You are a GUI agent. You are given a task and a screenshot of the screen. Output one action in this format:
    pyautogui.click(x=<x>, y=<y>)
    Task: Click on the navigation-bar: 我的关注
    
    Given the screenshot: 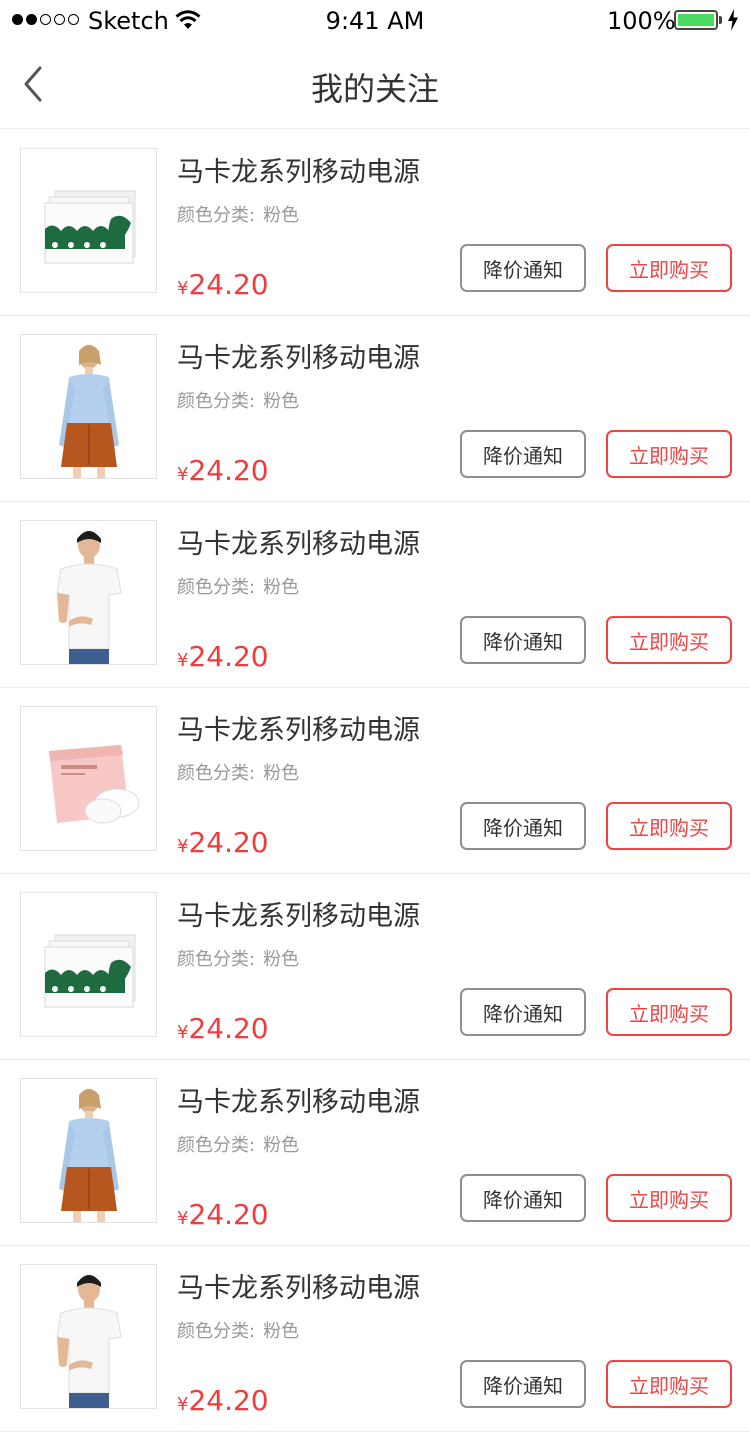 What is the action you would take?
    pyautogui.click(x=375, y=84)
    